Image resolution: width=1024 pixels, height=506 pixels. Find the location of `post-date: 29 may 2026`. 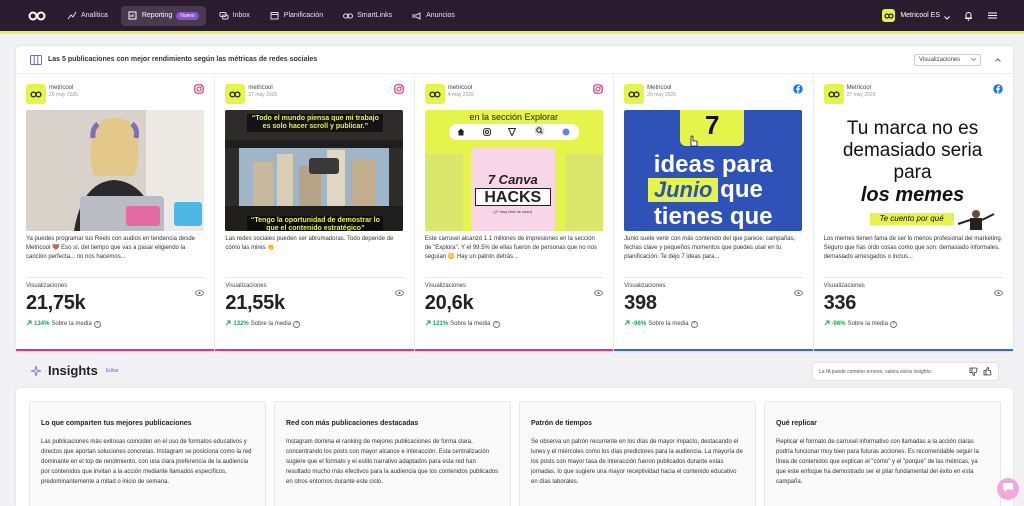

post-date: 29 may 2026 is located at coordinates (63, 95).